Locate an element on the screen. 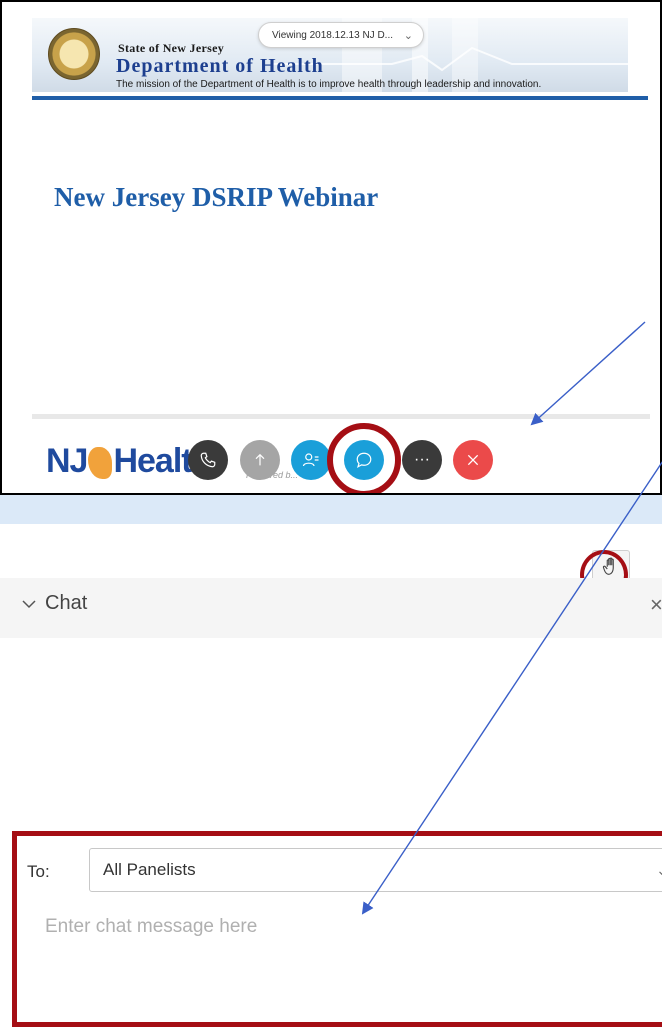  share-content-button is located at coordinates (260, 460).